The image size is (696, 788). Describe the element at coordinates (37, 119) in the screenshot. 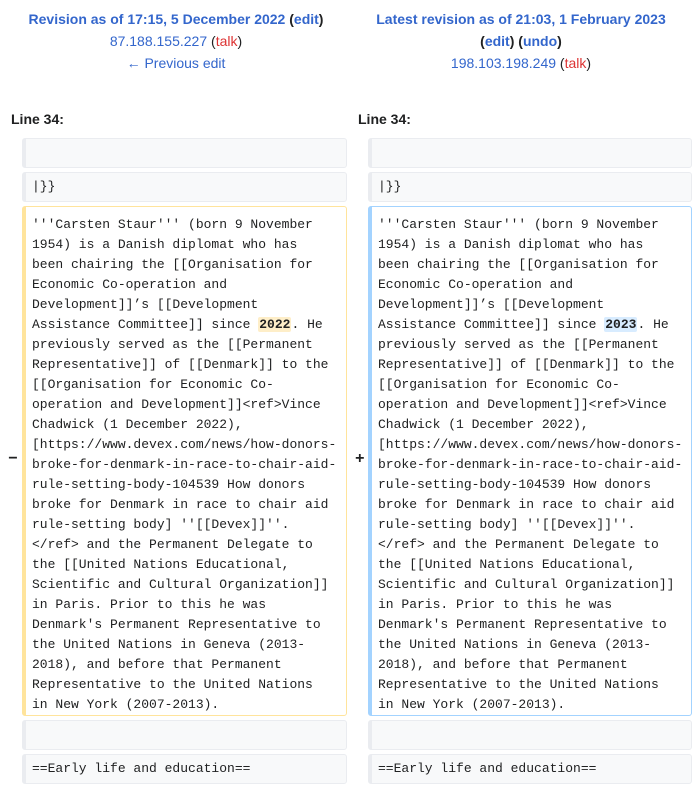

I see `old-line-number: Line 34:` at that location.